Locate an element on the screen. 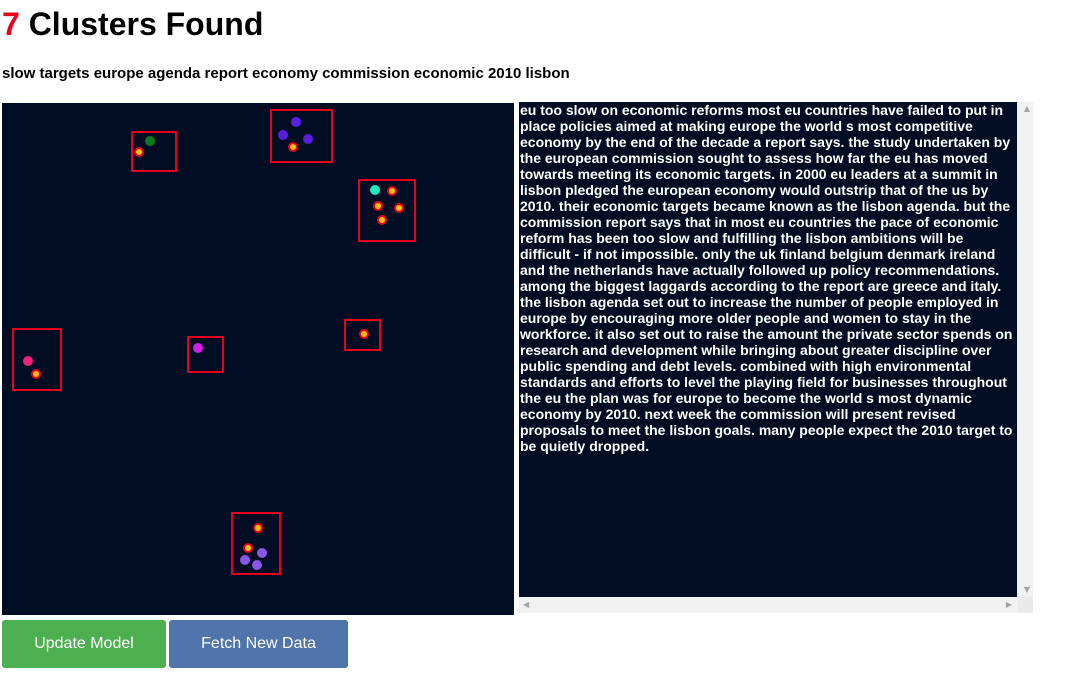 This screenshot has height=679, width=1079. title-text: Clusters Found is located at coordinates (146, 24).